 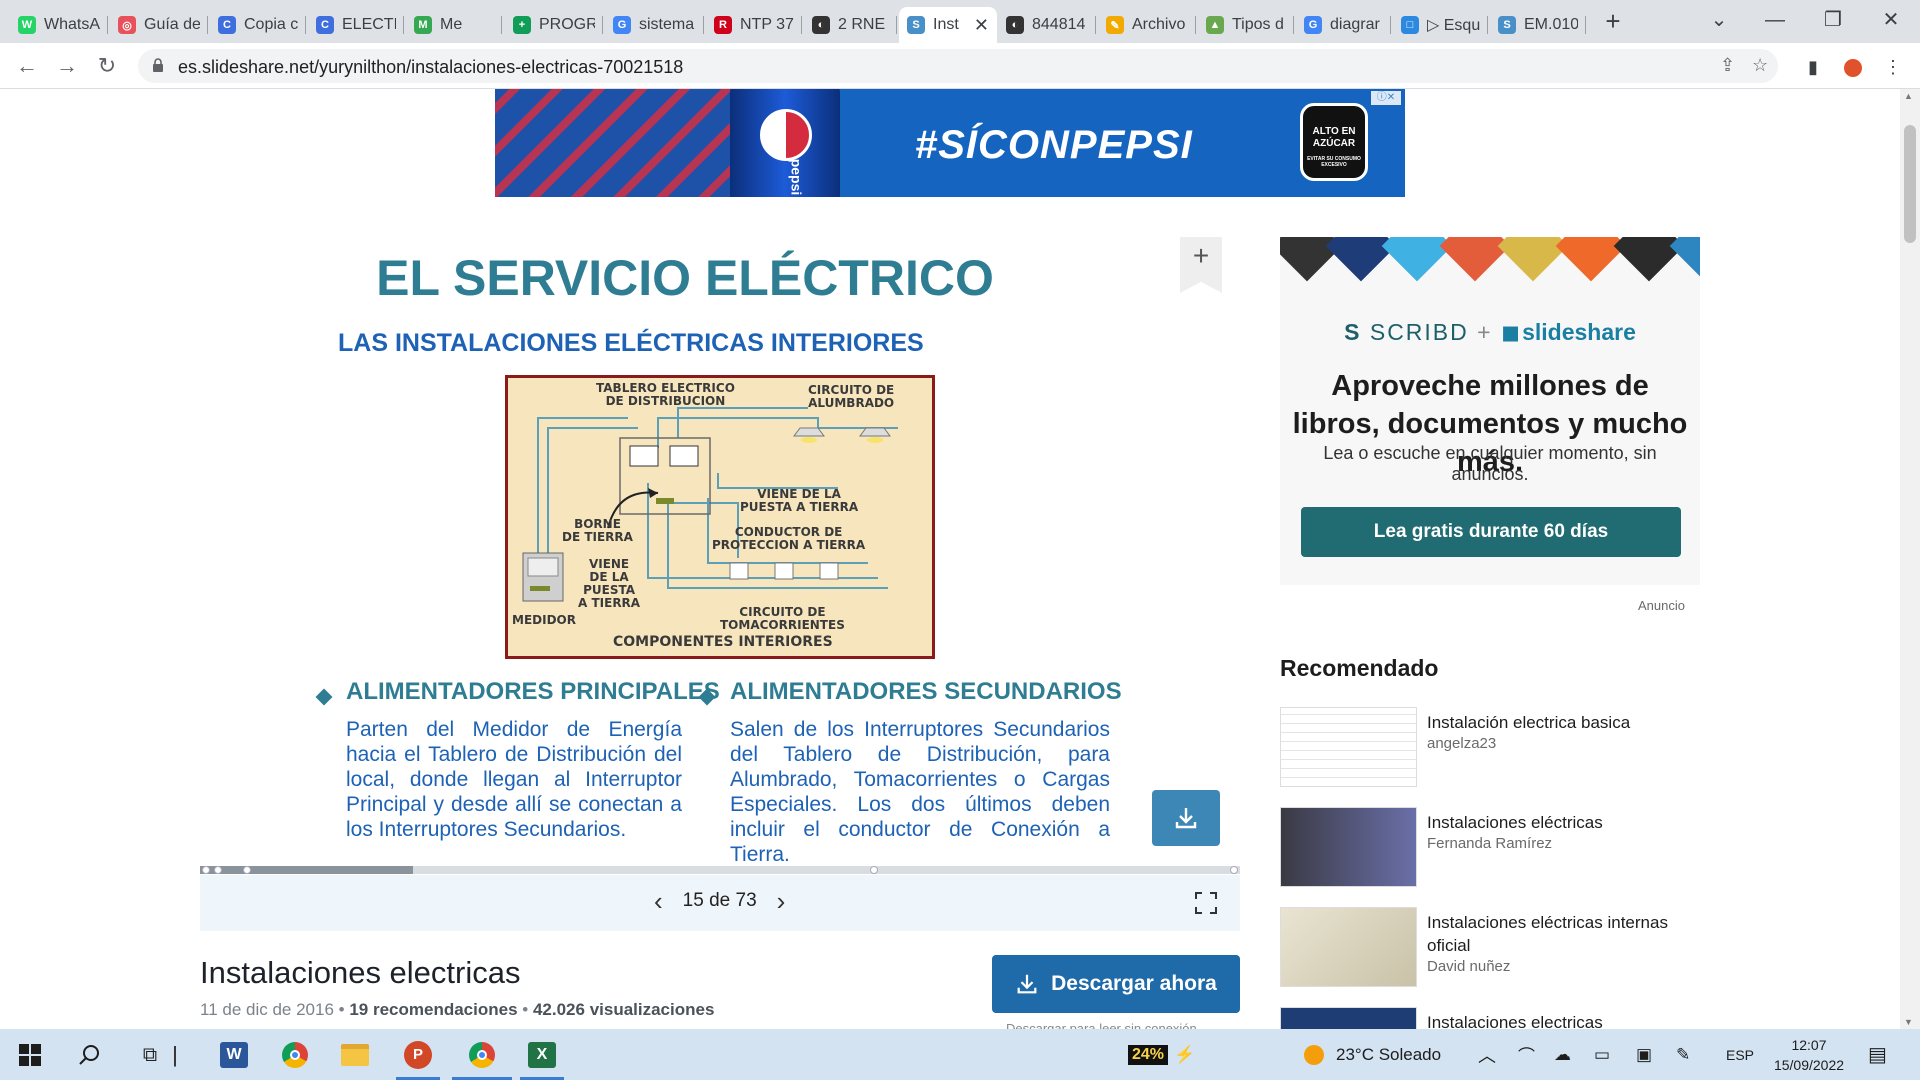 I want to click on browser-tab: S EM.010, so click(x=1538, y=25).